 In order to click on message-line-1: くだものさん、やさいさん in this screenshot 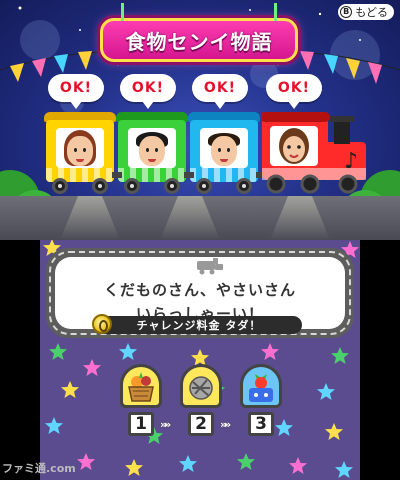, I will do `click(199, 290)`.